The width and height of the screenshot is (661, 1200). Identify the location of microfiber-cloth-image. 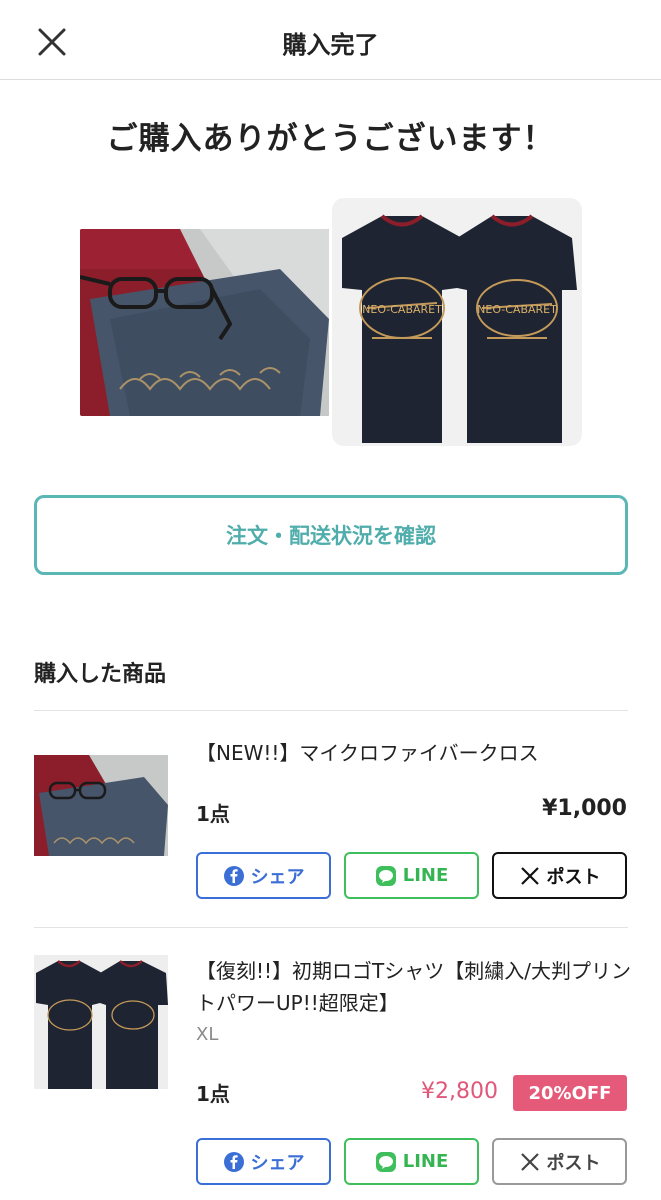
(204, 322).